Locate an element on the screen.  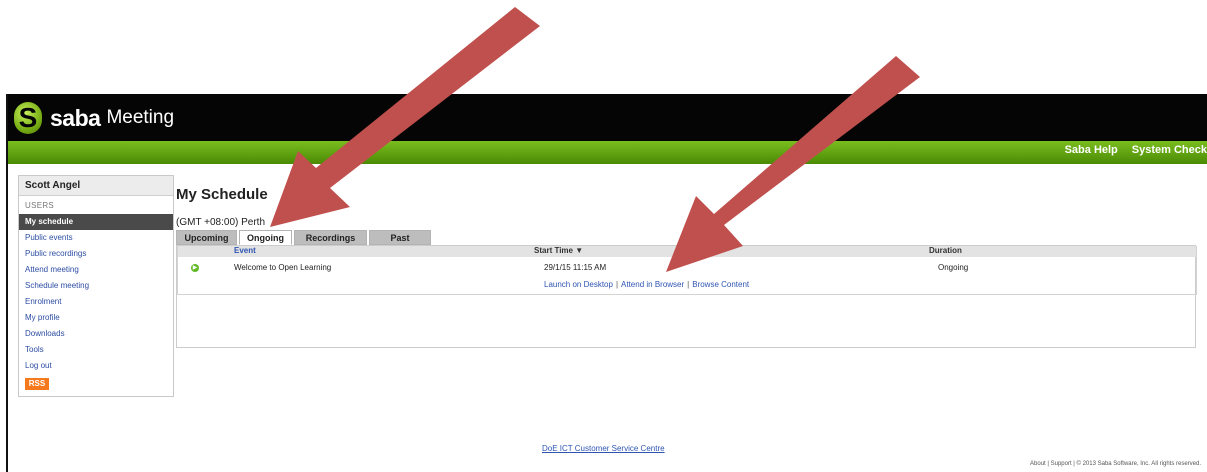
customer-service-link: DoE ICT Customer Service Centre is located at coordinates (603, 448).